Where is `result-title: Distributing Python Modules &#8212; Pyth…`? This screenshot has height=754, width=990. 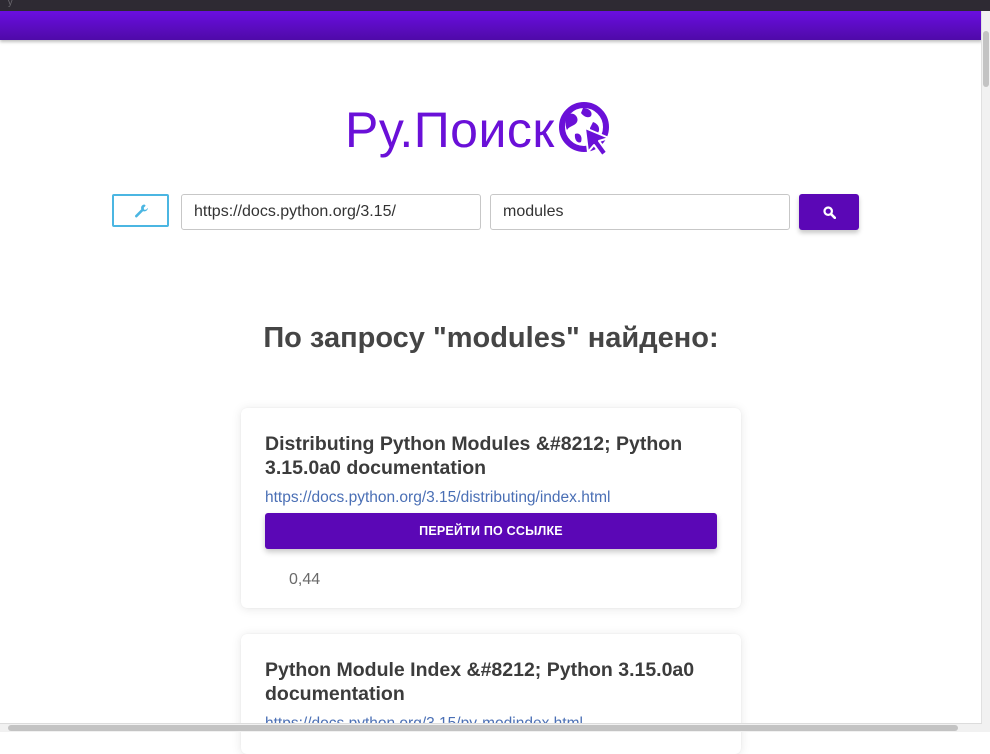 result-title: Distributing Python Modules &#8212; Pyth… is located at coordinates (474, 456).